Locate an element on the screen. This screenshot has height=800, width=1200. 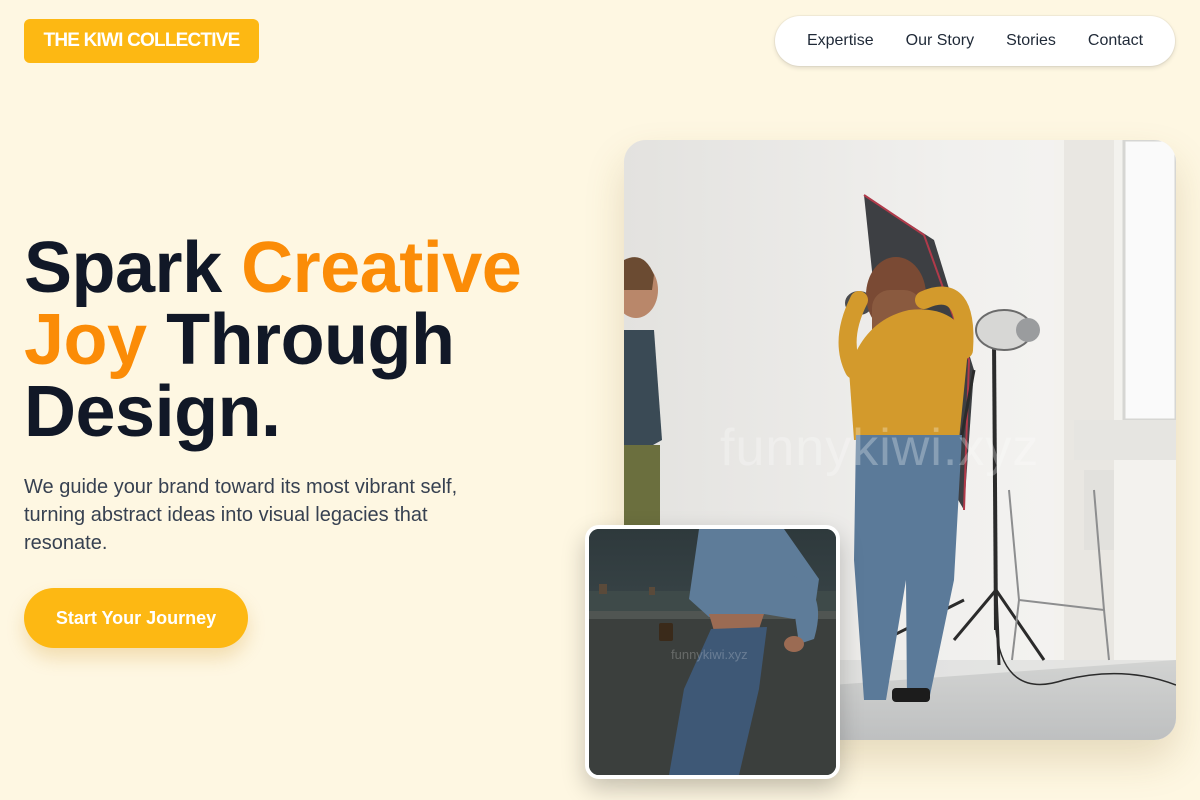
photo-denim-scene is located at coordinates (712, 652).